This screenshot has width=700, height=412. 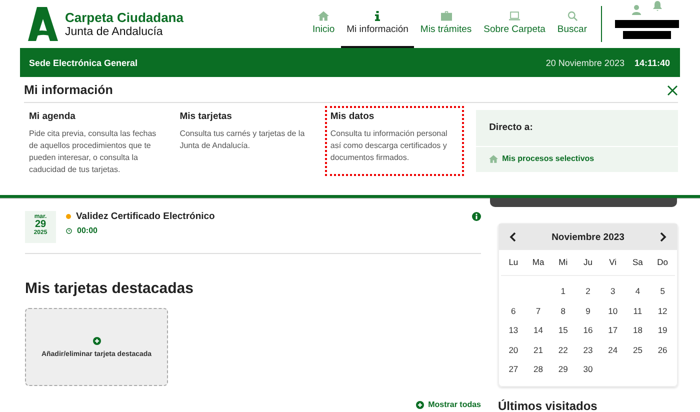 What do you see at coordinates (514, 16) in the screenshot?
I see `laptop-icon` at bounding box center [514, 16].